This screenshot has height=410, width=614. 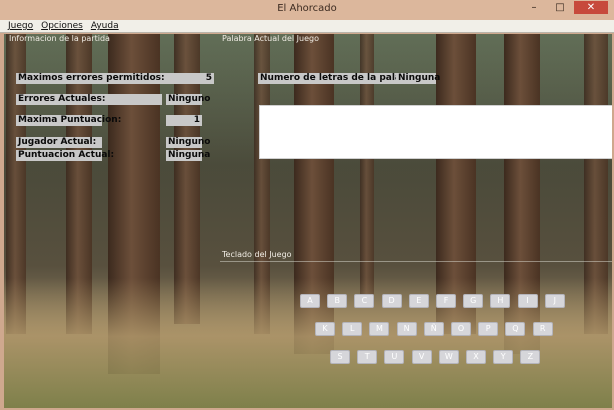 What do you see at coordinates (500, 301) in the screenshot?
I see `key-h: H` at bounding box center [500, 301].